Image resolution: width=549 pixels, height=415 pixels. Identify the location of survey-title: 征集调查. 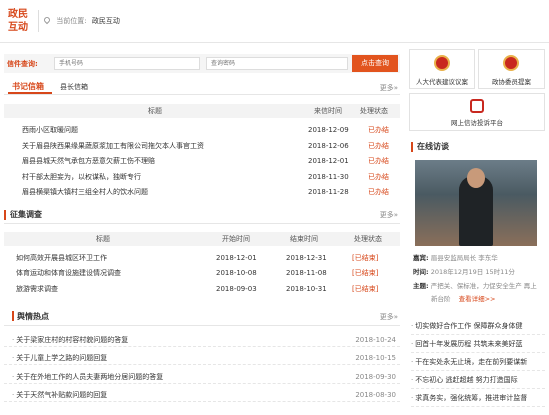
(26, 214).